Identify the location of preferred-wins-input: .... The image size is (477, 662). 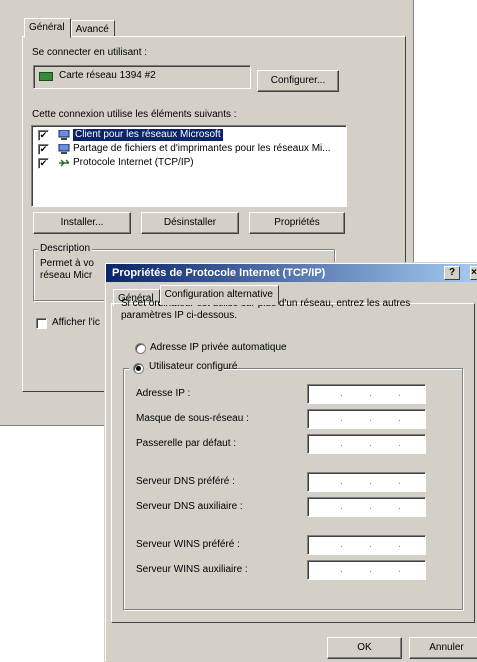
(366, 545).